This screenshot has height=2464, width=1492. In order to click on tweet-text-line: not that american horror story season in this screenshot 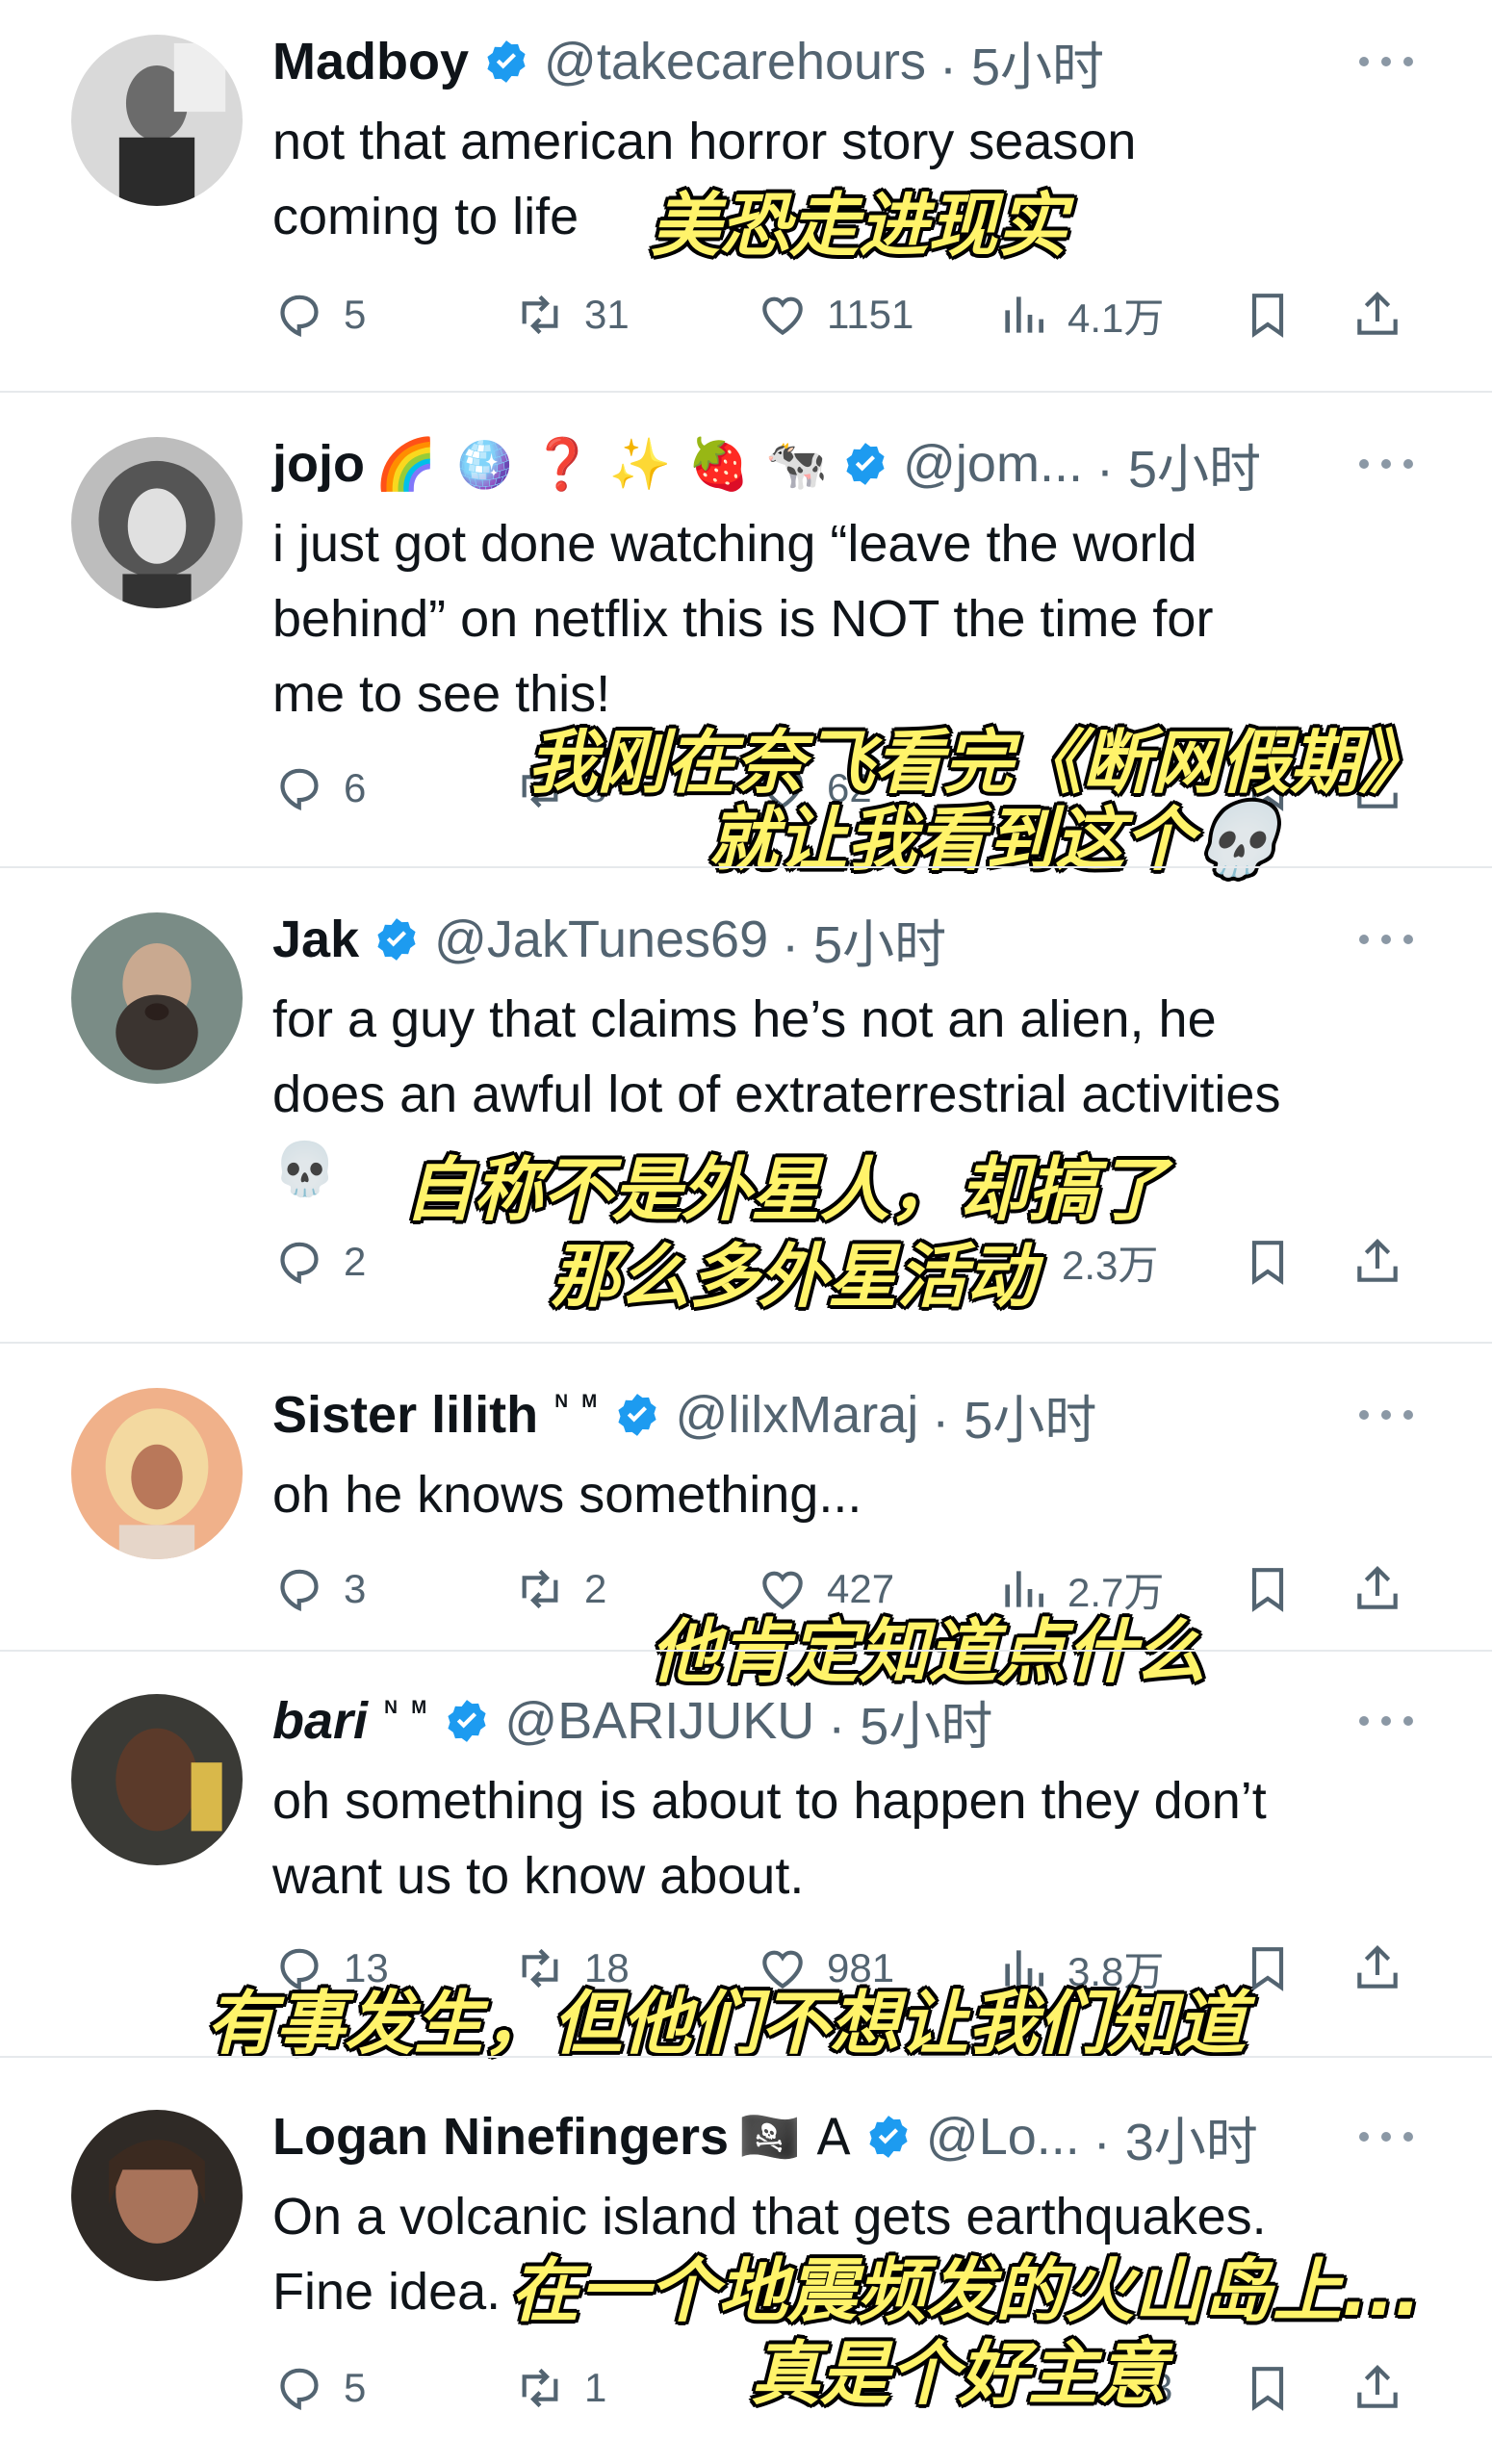, I will do `click(704, 141)`.